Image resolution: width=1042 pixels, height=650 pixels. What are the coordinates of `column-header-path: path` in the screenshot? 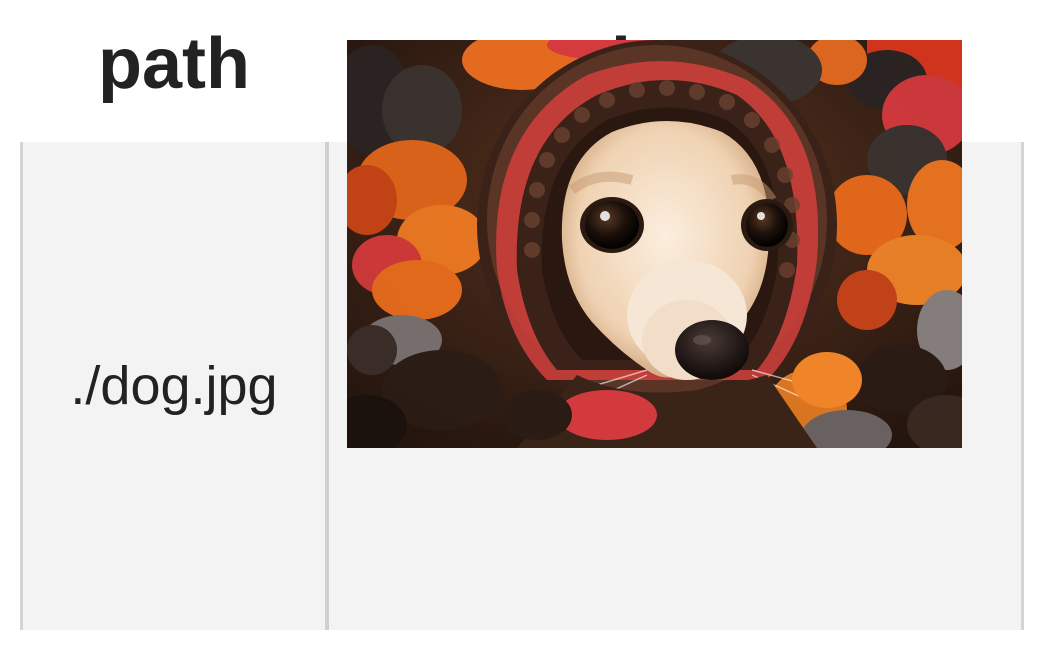 It's located at (174, 64).